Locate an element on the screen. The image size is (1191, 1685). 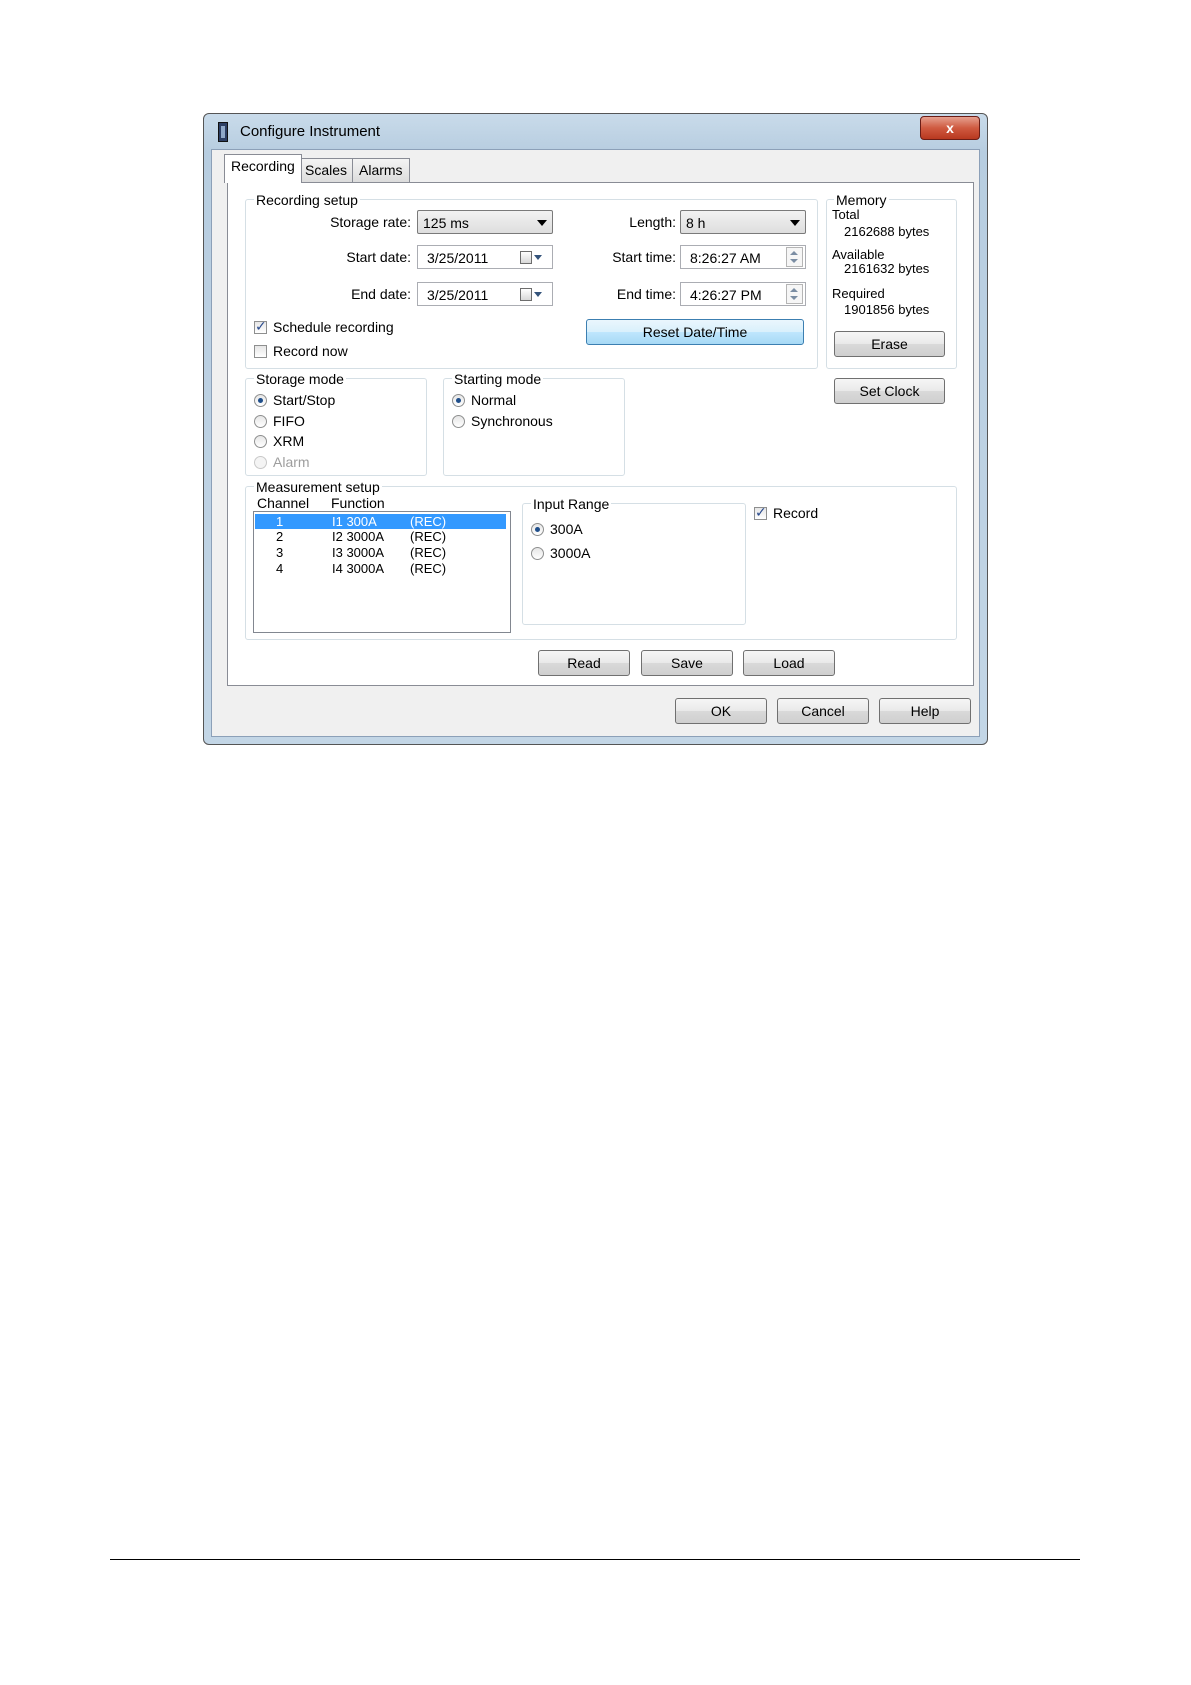
channel-function: I3 3000A is located at coordinates (358, 552).